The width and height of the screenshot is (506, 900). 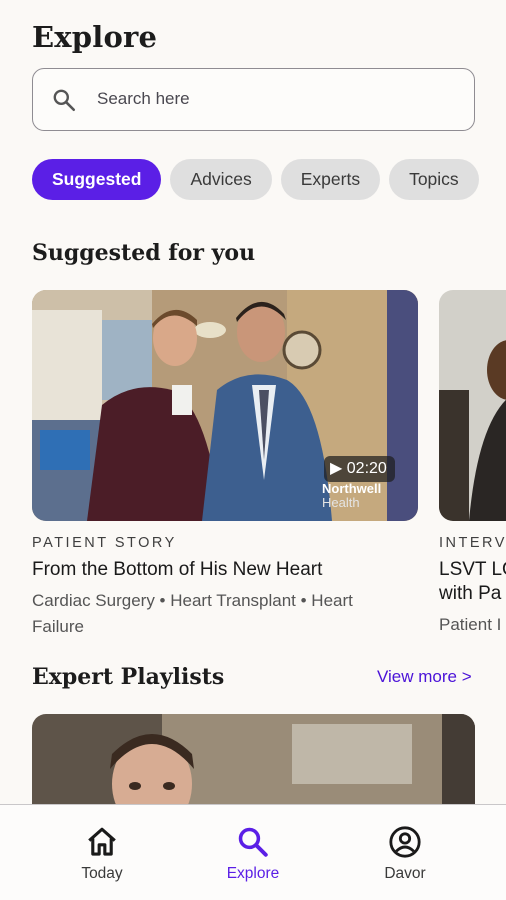 I want to click on playlists-section-title: Expert Playlists, so click(x=128, y=677).